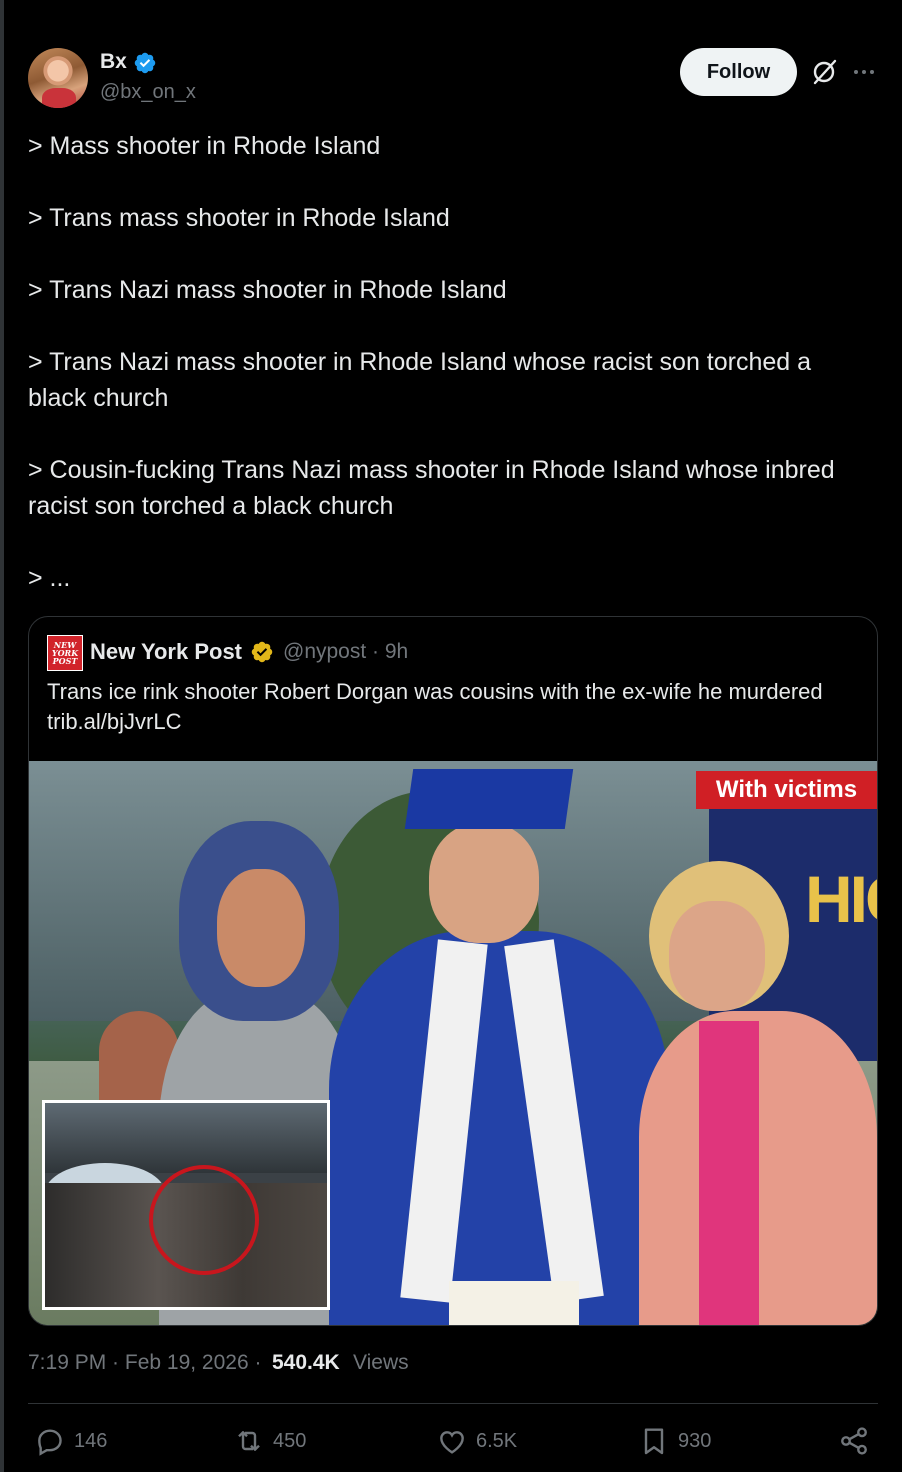  What do you see at coordinates (91, 1440) in the screenshot?
I see `reply-count: 146` at bounding box center [91, 1440].